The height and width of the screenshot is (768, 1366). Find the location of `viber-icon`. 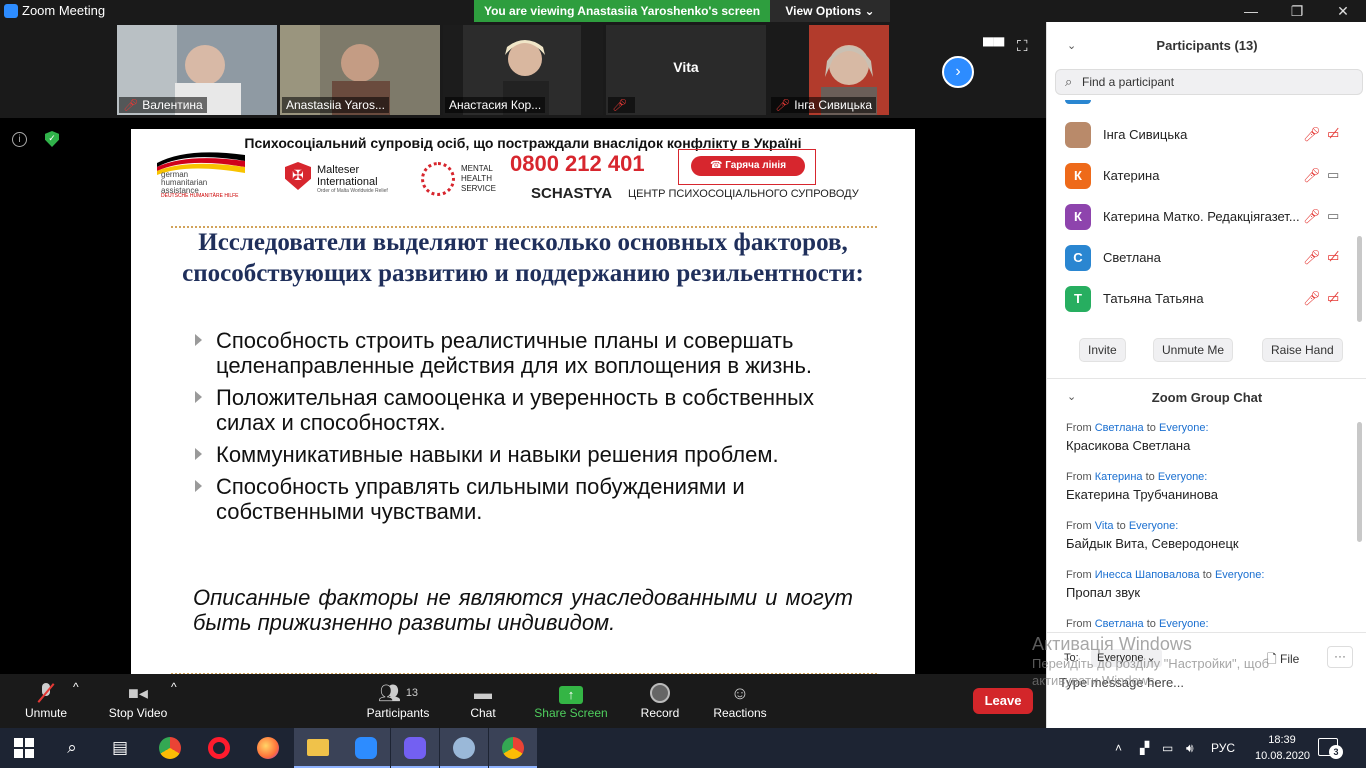

viber-icon is located at coordinates (415, 748).